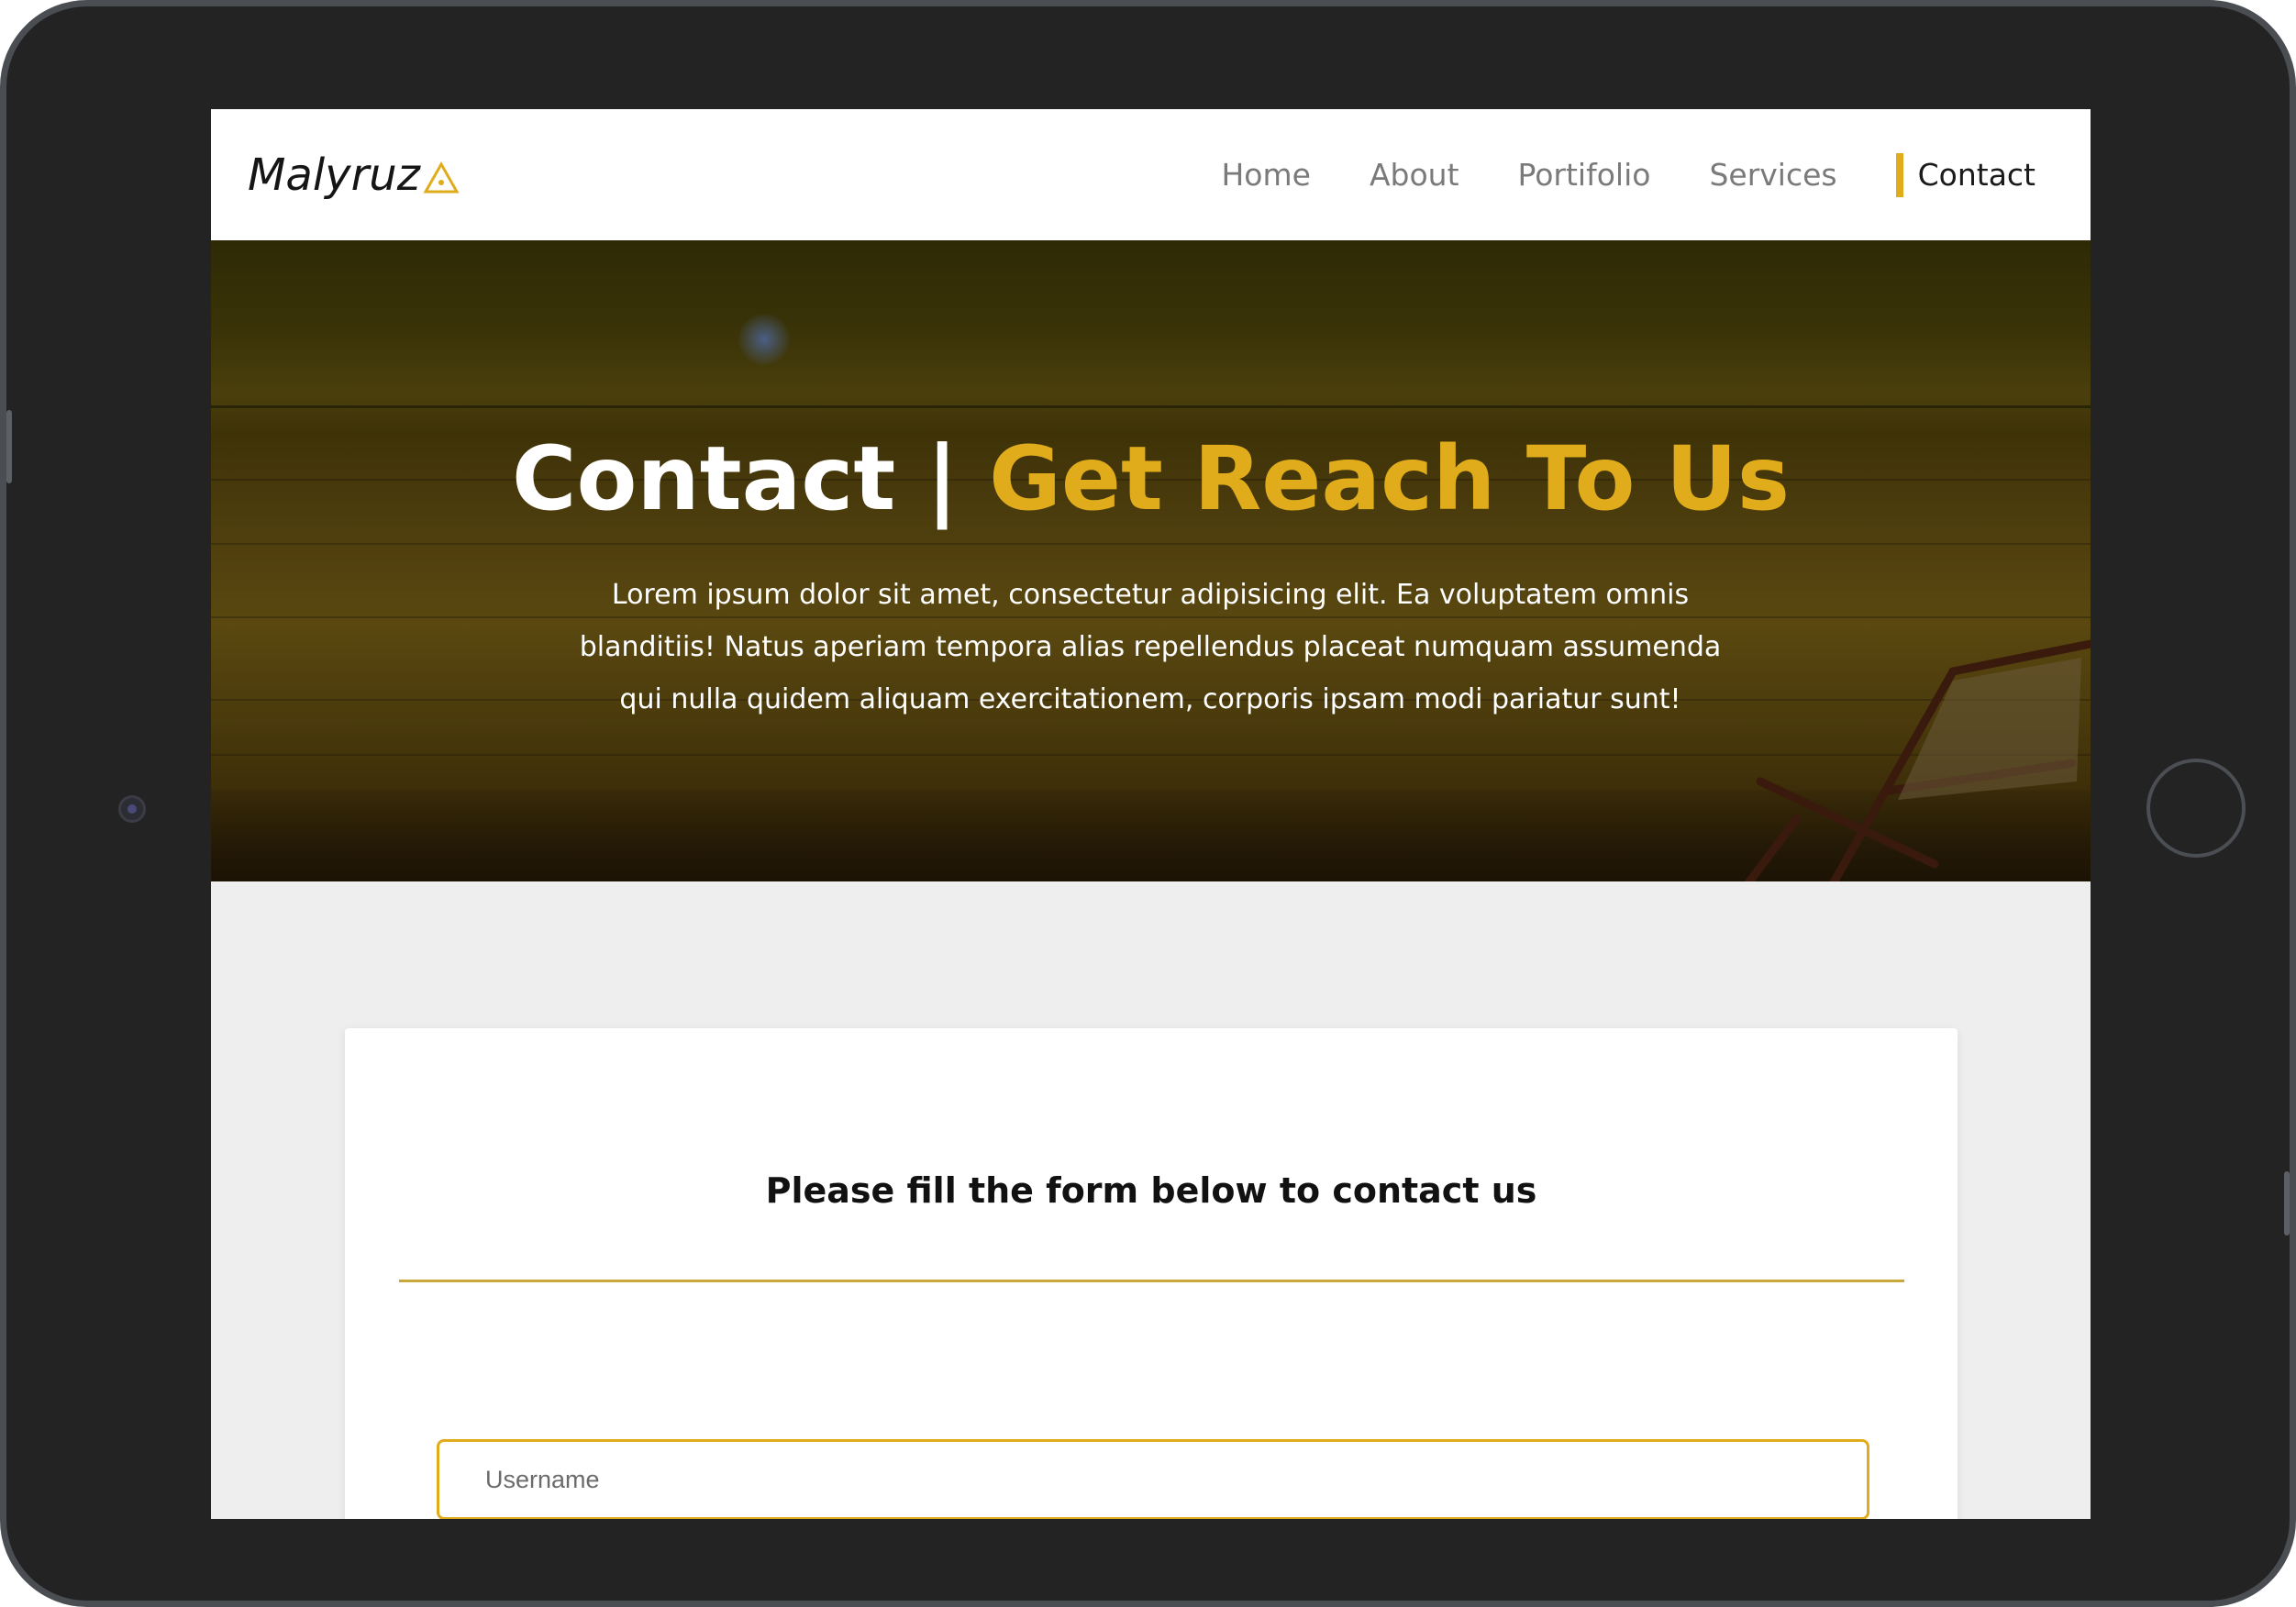  Describe the element at coordinates (1772, 175) in the screenshot. I see `nav-item-services: Services` at that location.